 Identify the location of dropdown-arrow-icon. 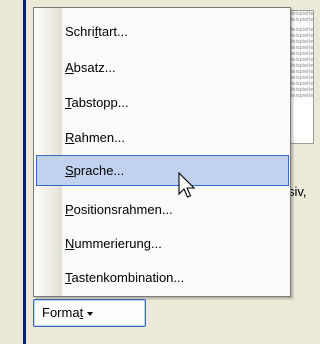
(90, 313).